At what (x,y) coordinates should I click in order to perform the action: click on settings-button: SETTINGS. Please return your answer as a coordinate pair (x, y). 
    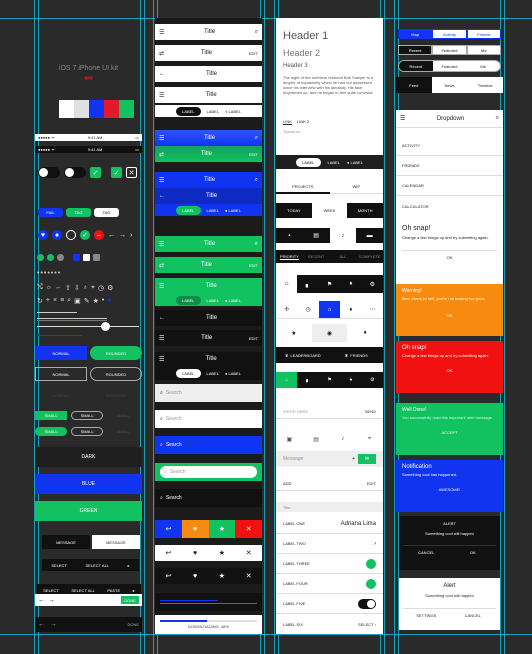
    Looking at the image, I should click on (426, 615).